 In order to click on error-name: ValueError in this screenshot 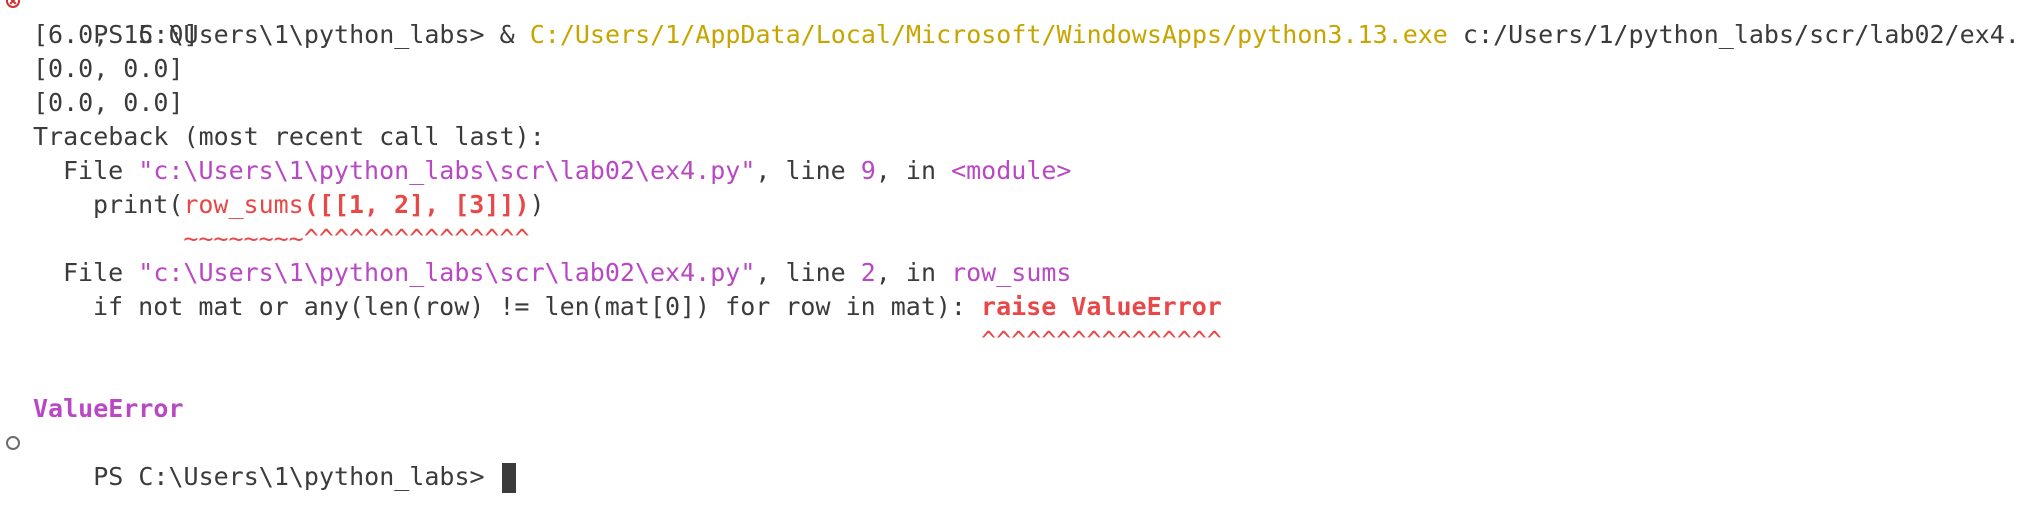, I will do `click(108, 408)`.